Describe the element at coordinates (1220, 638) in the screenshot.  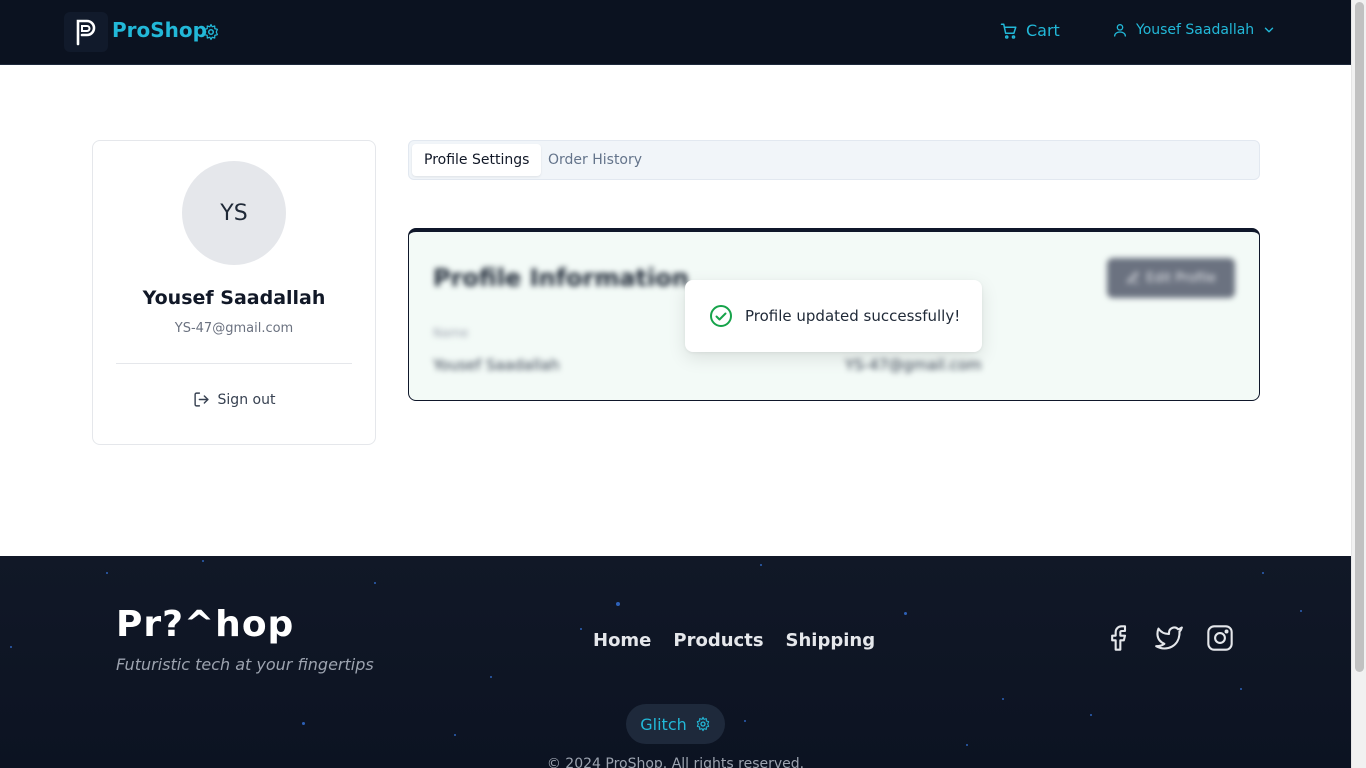
I see `instagram-icon` at that location.